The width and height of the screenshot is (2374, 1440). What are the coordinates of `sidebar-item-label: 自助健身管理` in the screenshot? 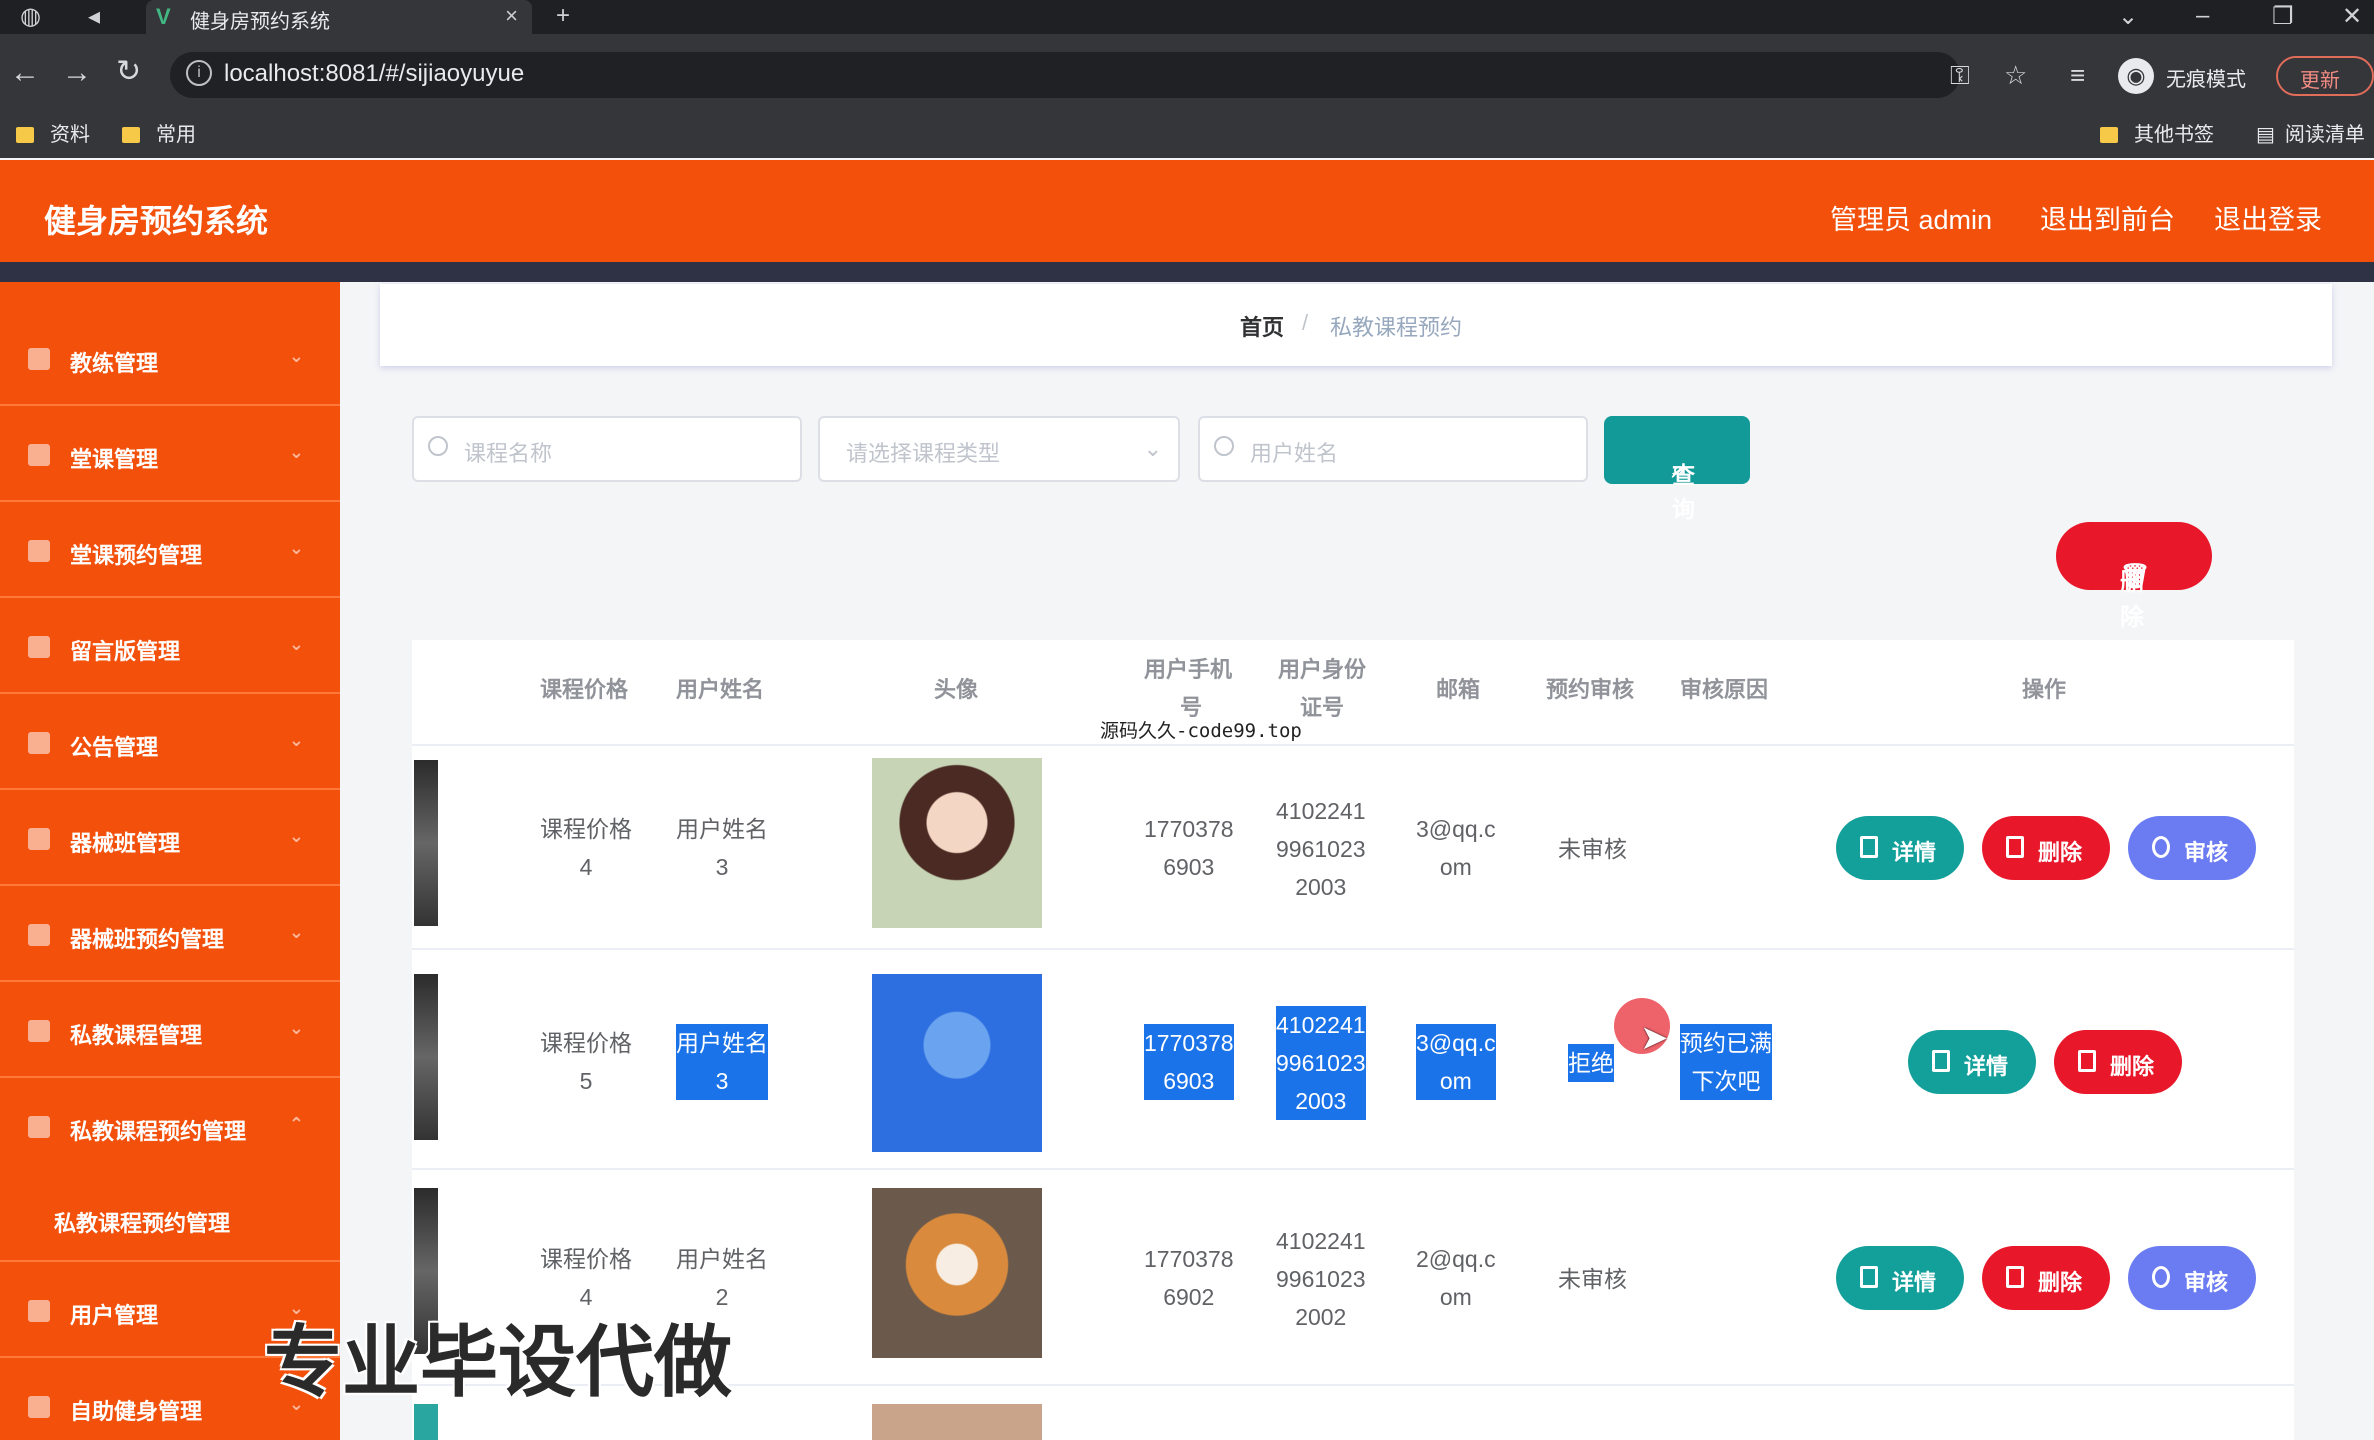 It's located at (136, 1411).